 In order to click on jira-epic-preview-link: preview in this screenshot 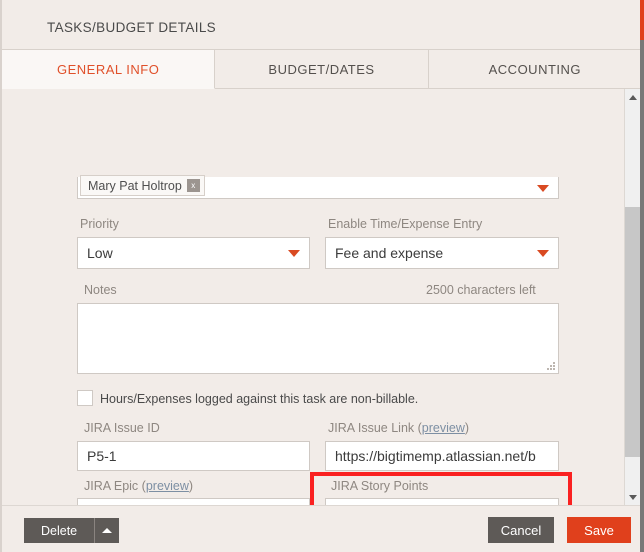, I will do `click(167, 486)`.